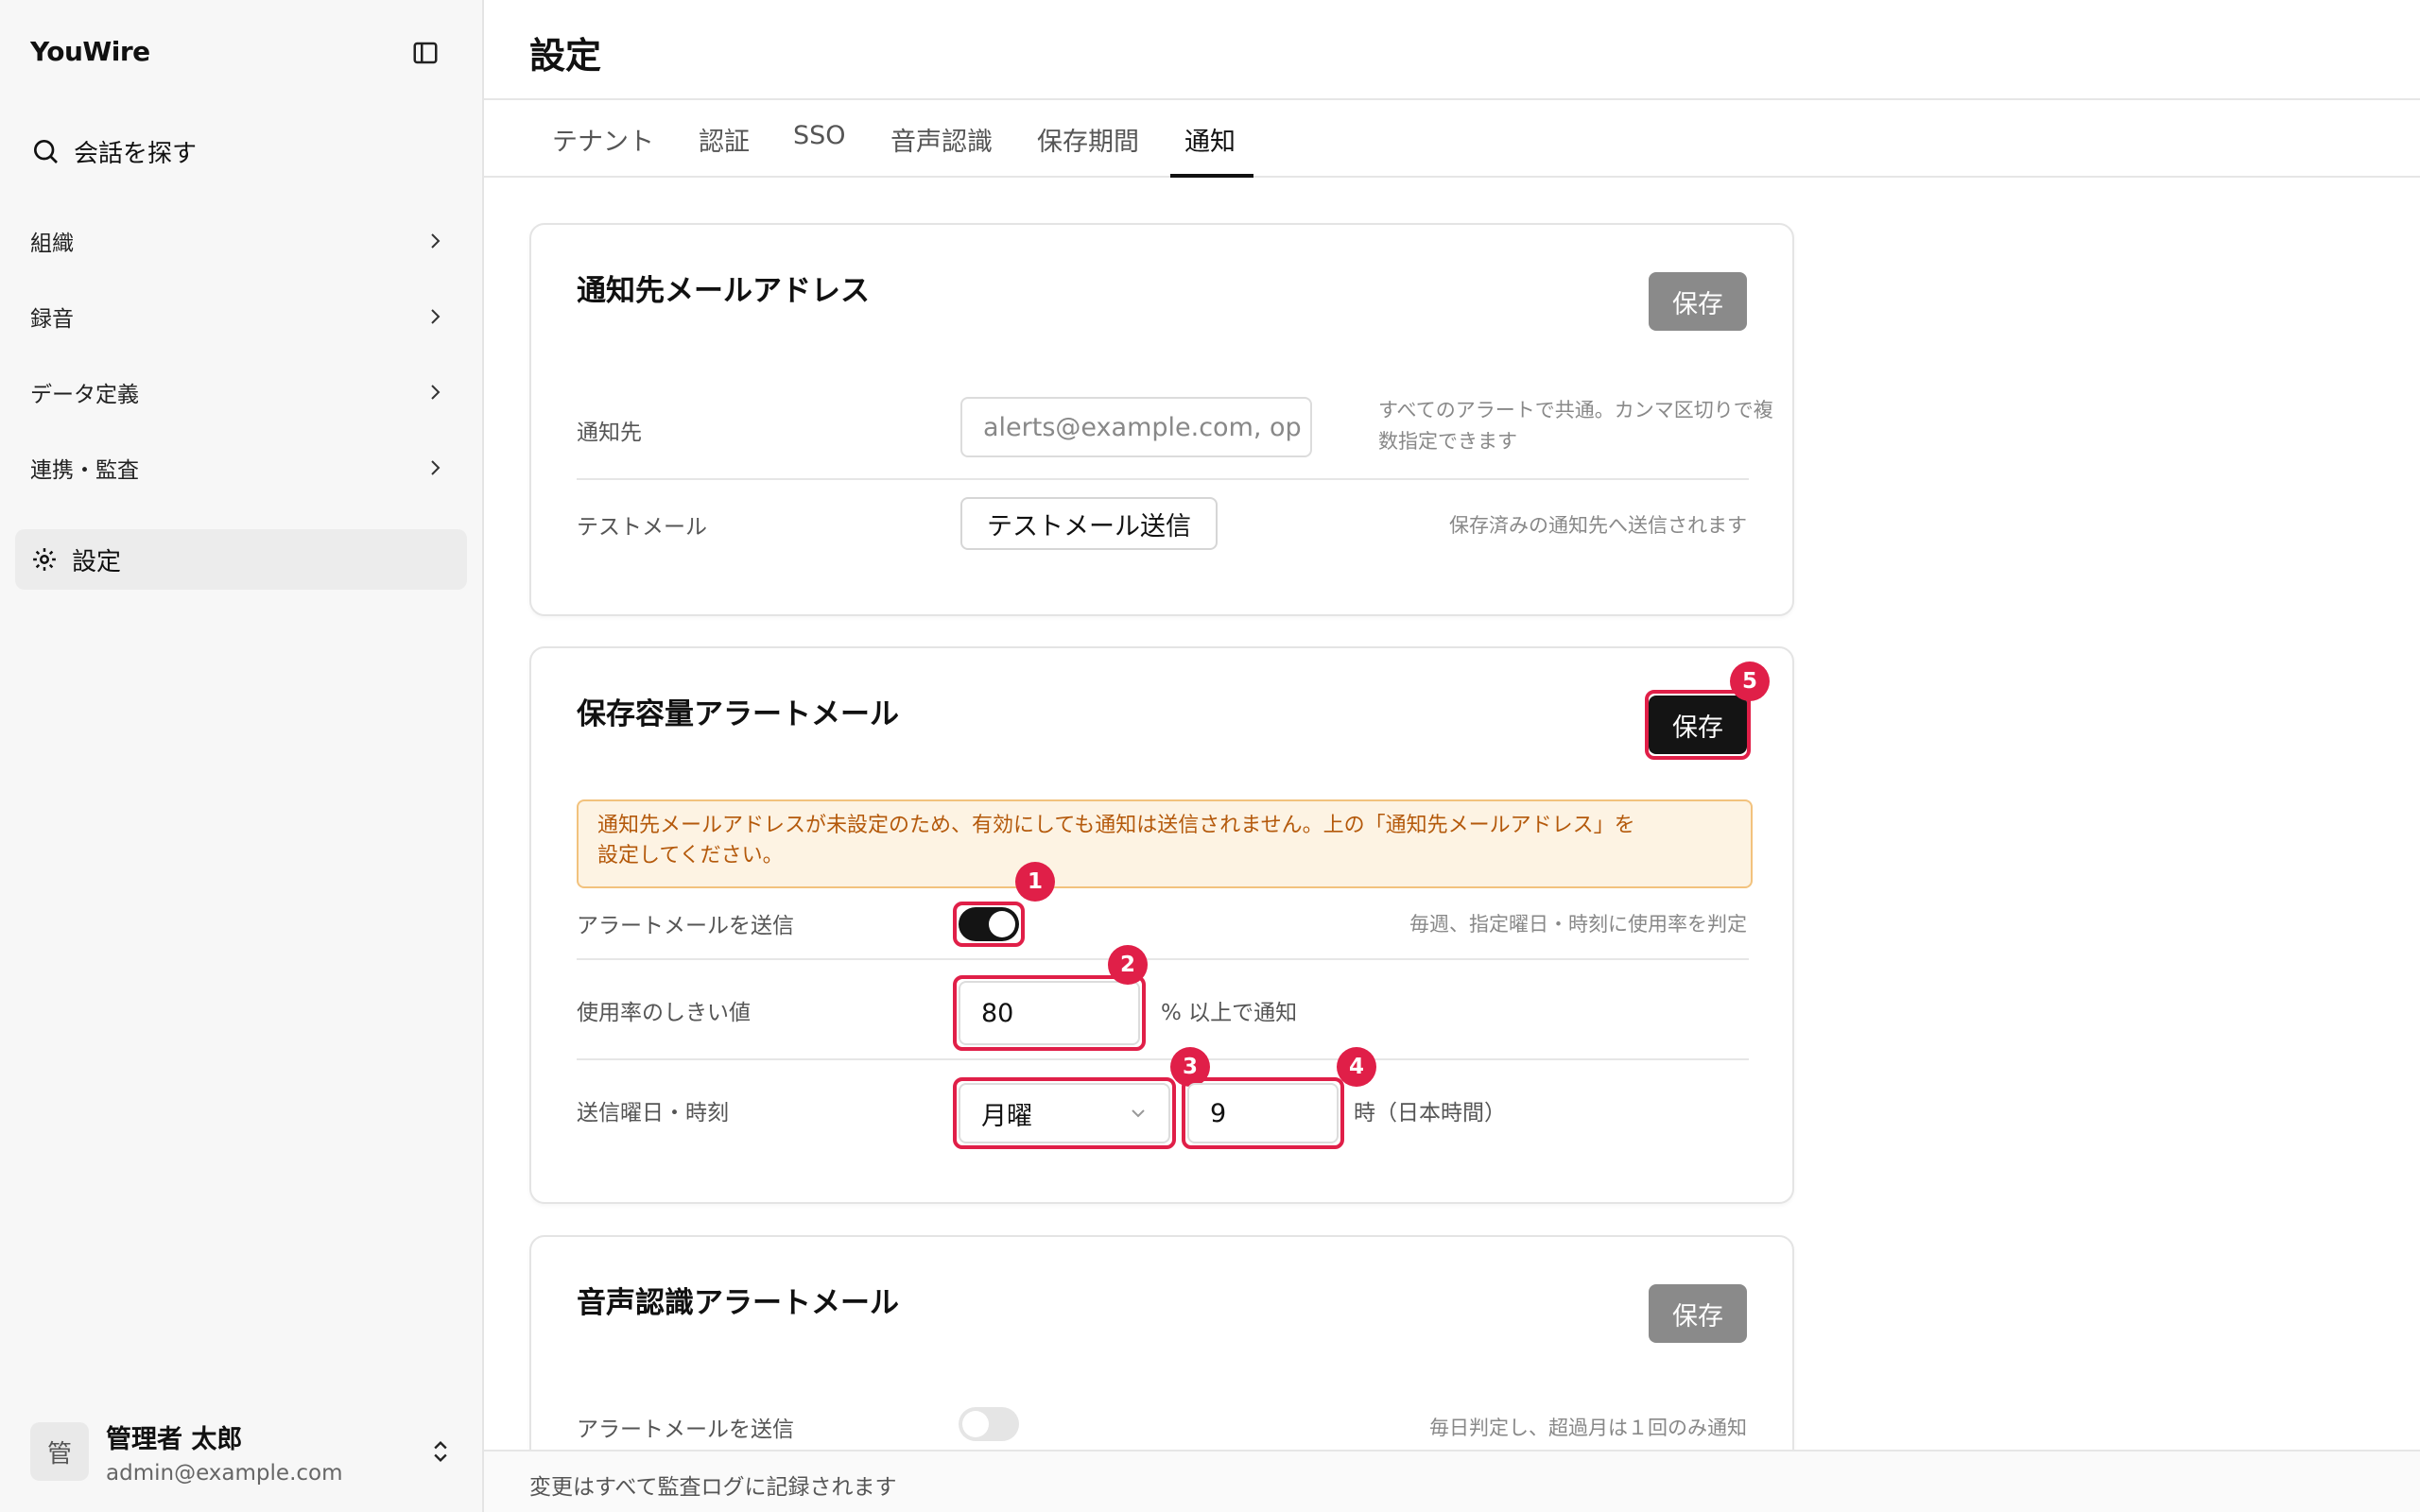 The image size is (2420, 1512). What do you see at coordinates (738, 1303) in the screenshot?
I see `card-title: 音声認識アラートメール` at bounding box center [738, 1303].